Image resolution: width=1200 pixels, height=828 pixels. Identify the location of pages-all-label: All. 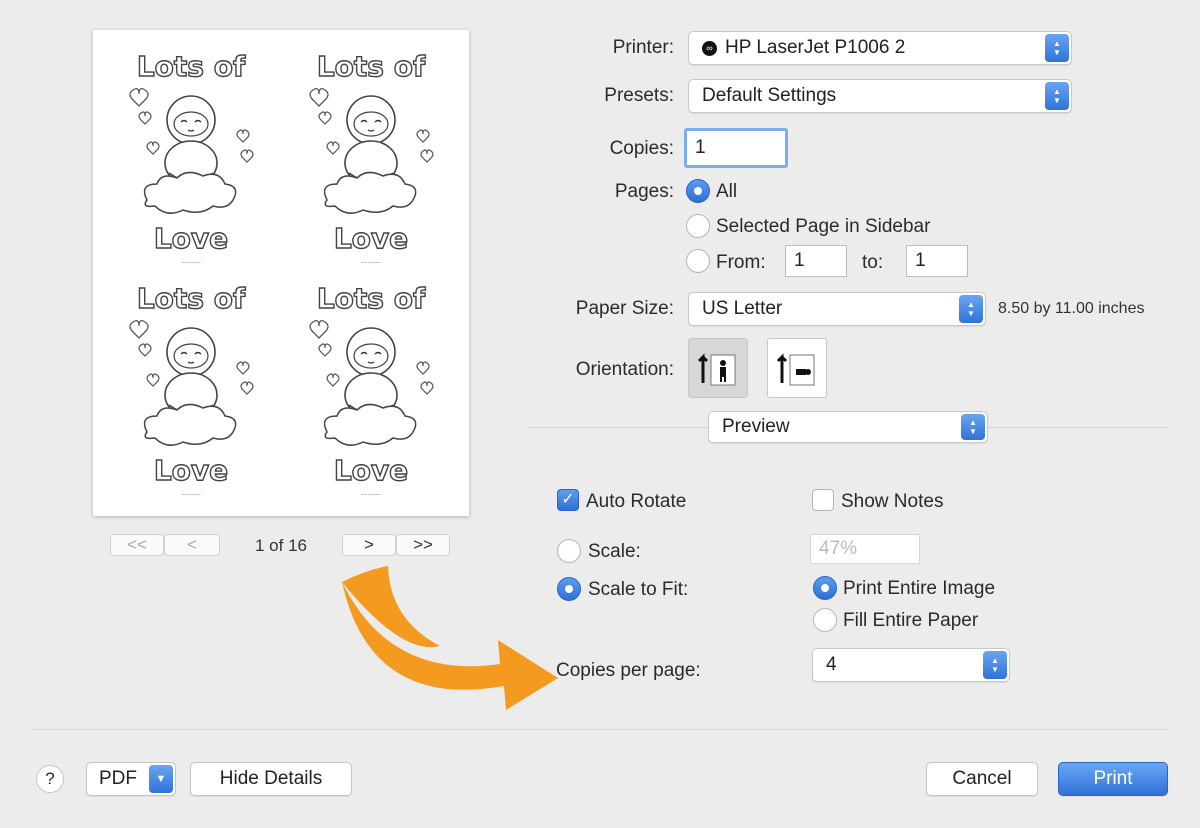
(727, 191).